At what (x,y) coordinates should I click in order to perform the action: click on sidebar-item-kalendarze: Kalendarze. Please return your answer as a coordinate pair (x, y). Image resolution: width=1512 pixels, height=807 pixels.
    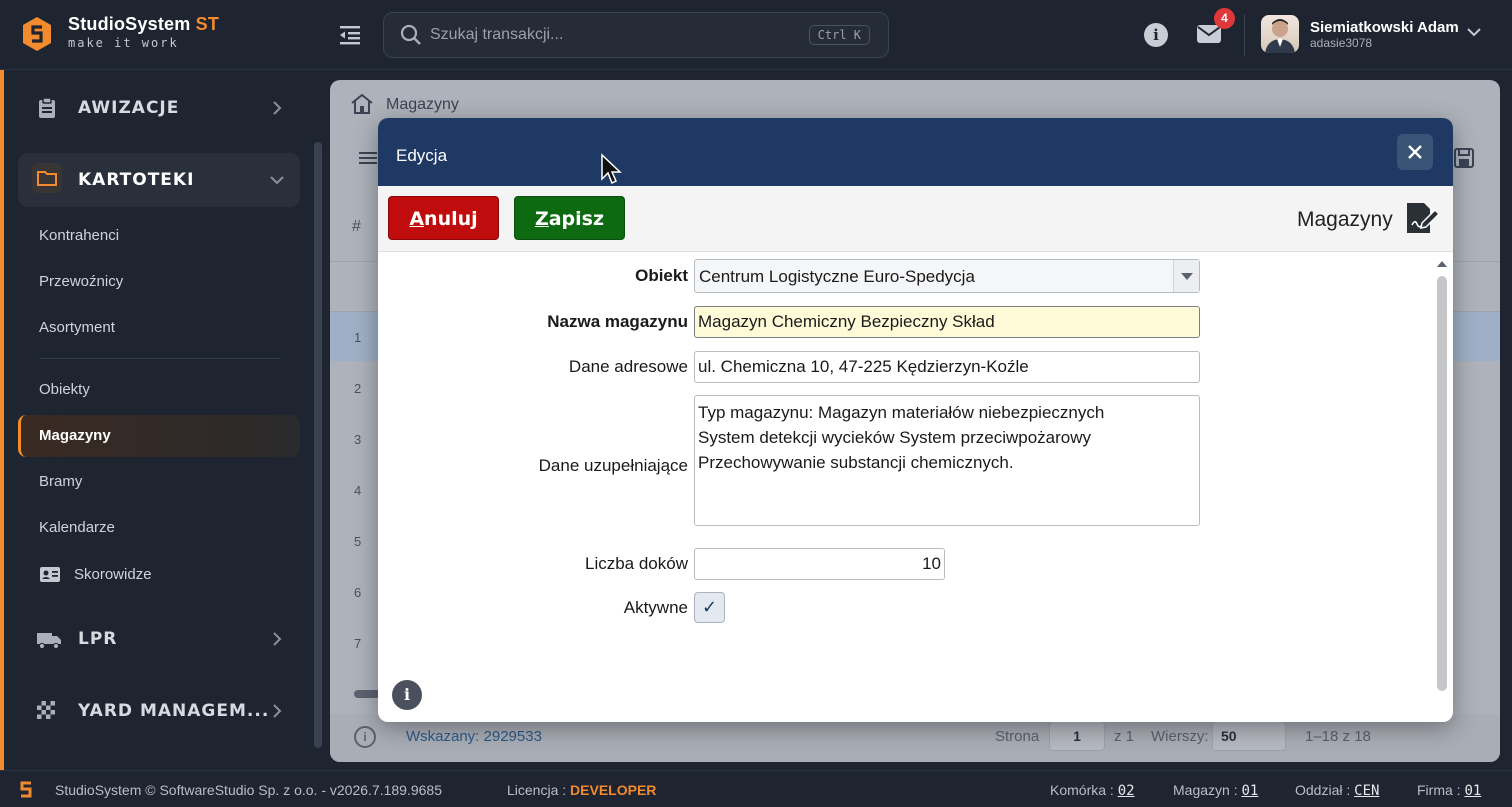
    Looking at the image, I should click on (159, 528).